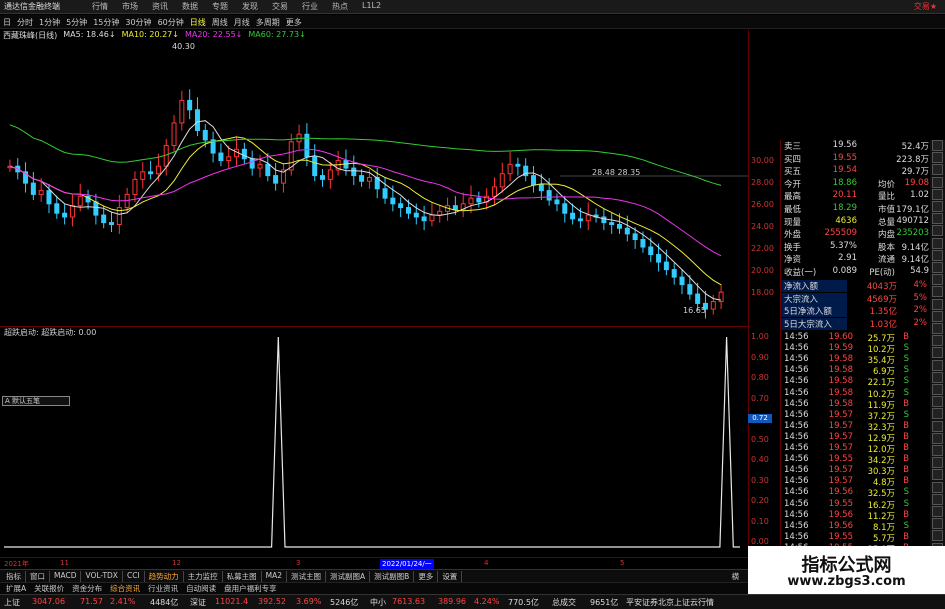 The width and height of the screenshot is (945, 609). I want to click on info-tab-6: 盘用户福利专享, so click(250, 588).